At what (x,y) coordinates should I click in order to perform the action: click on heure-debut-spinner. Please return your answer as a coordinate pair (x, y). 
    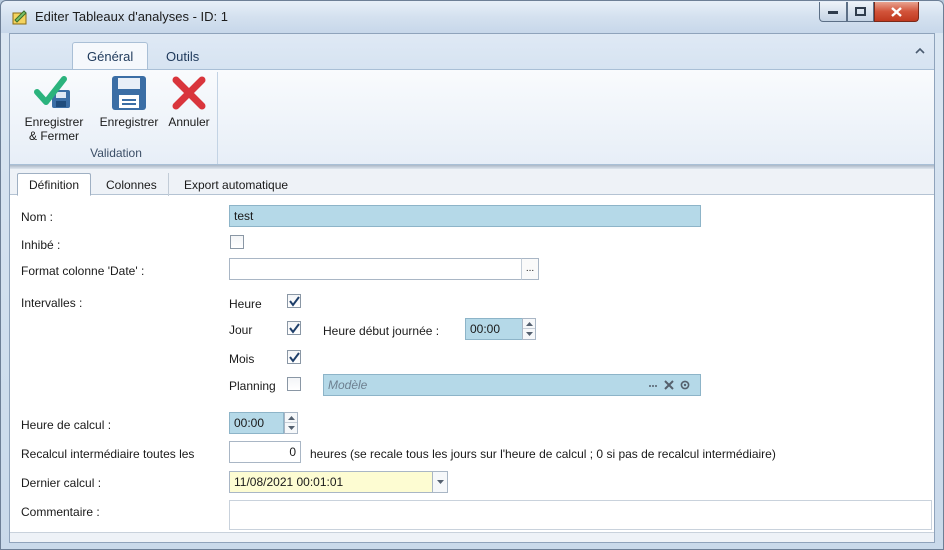
    Looking at the image, I should click on (529, 329).